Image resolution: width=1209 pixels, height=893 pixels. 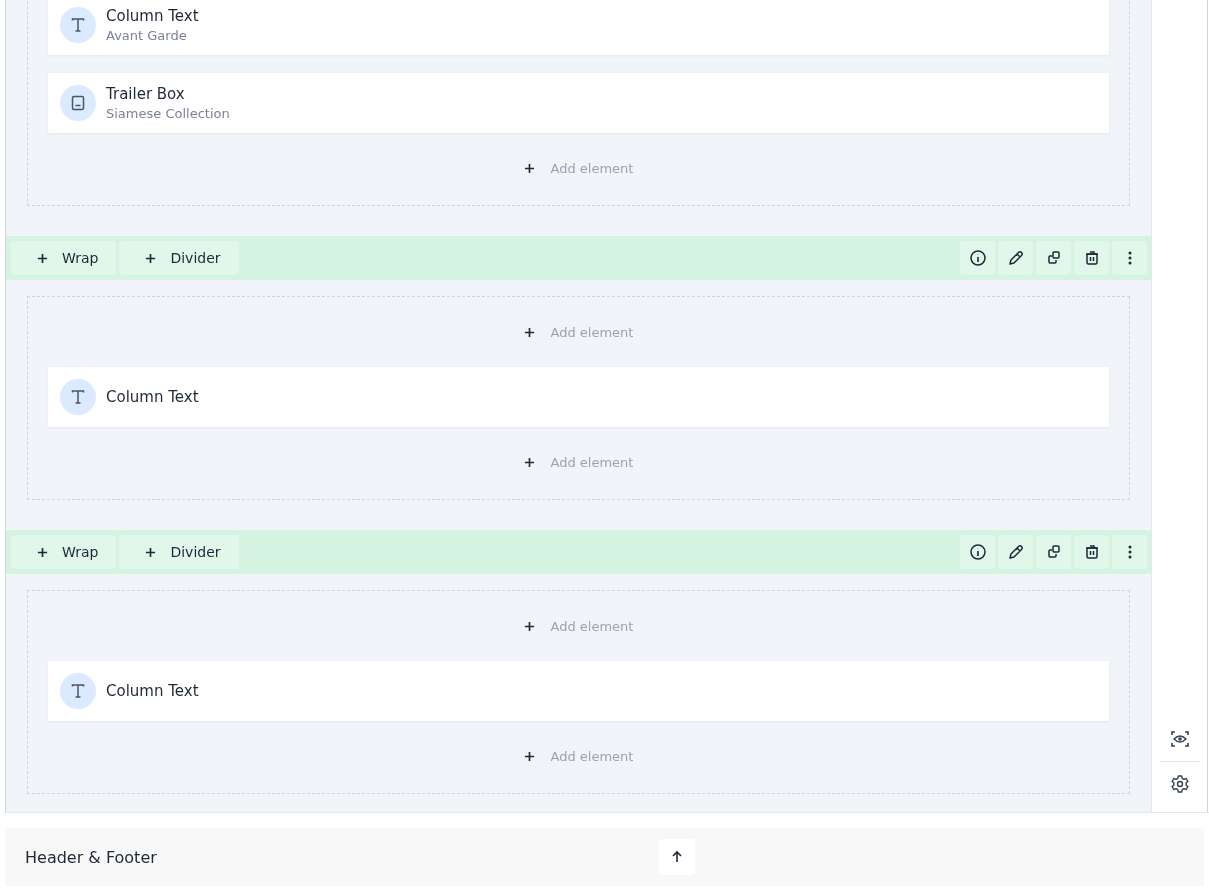 What do you see at coordinates (578, 27) in the screenshot?
I see `element-card: Column Text Avant Garde` at bounding box center [578, 27].